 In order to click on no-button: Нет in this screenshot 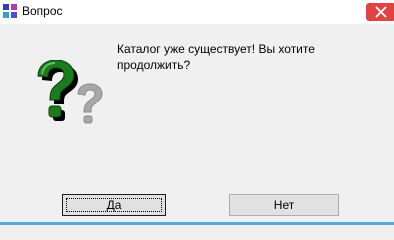, I will do `click(284, 205)`.